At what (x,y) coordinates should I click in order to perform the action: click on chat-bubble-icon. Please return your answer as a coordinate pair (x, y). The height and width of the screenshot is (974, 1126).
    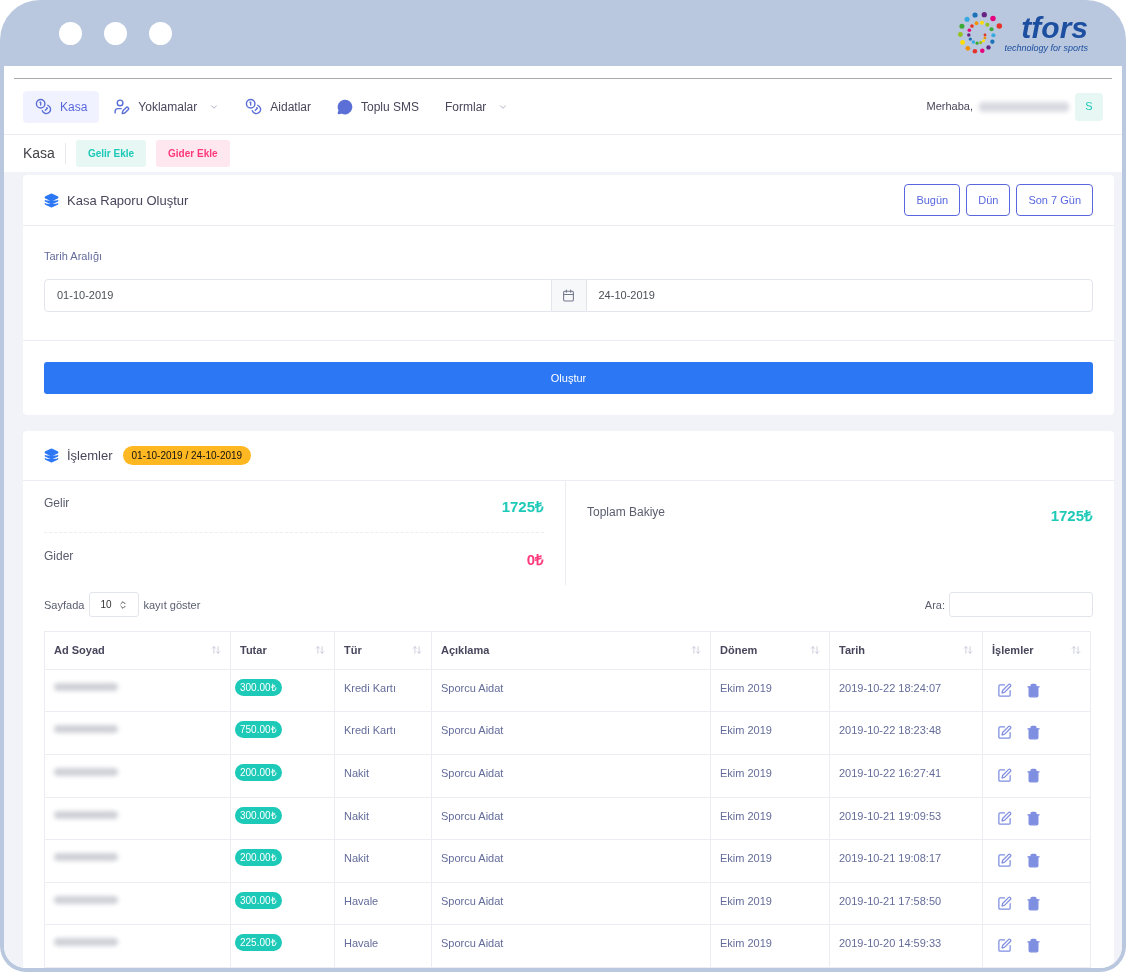
    Looking at the image, I should click on (344, 106).